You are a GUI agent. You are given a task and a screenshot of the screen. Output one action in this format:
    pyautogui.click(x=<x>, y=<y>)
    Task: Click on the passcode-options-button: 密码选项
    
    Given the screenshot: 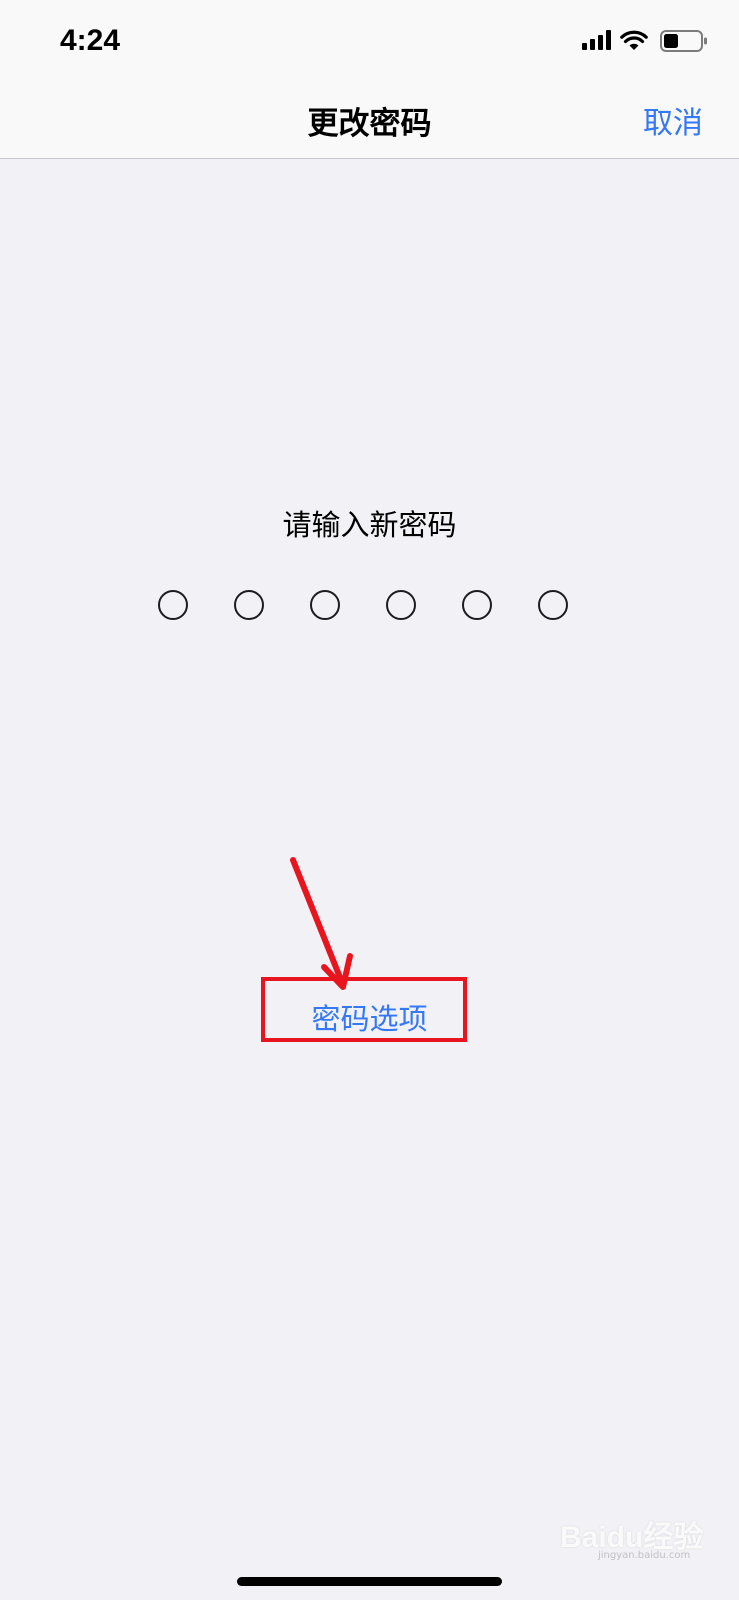 What is the action you would take?
    pyautogui.click(x=369, y=1017)
    